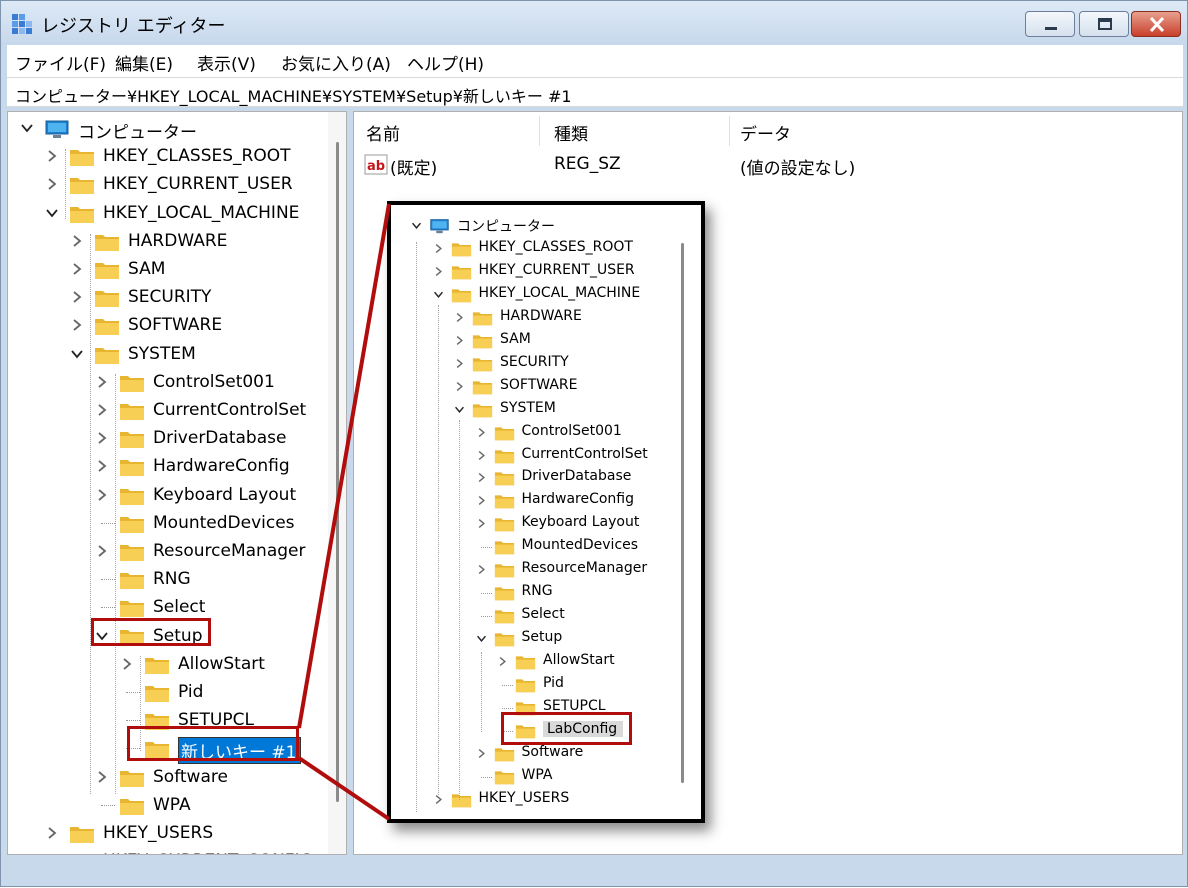  Describe the element at coordinates (57, 129) in the screenshot. I see `computer-icon` at that location.